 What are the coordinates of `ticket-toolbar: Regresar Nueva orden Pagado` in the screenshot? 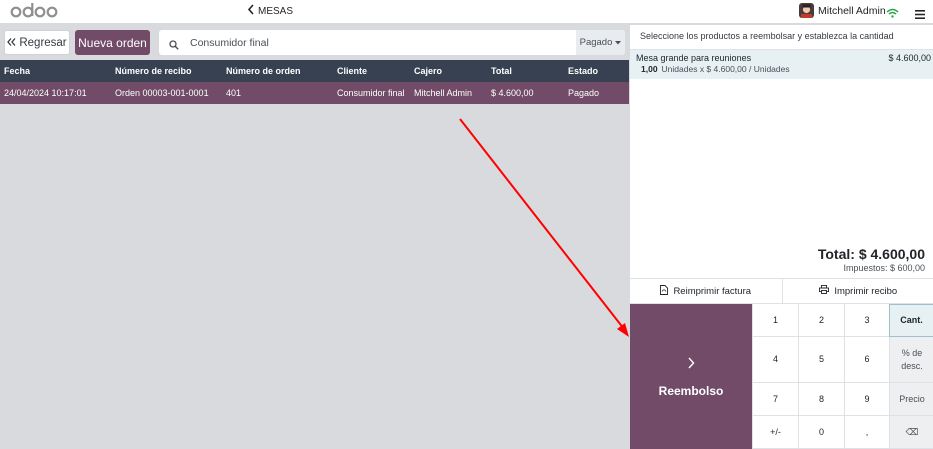 It's located at (314, 42).